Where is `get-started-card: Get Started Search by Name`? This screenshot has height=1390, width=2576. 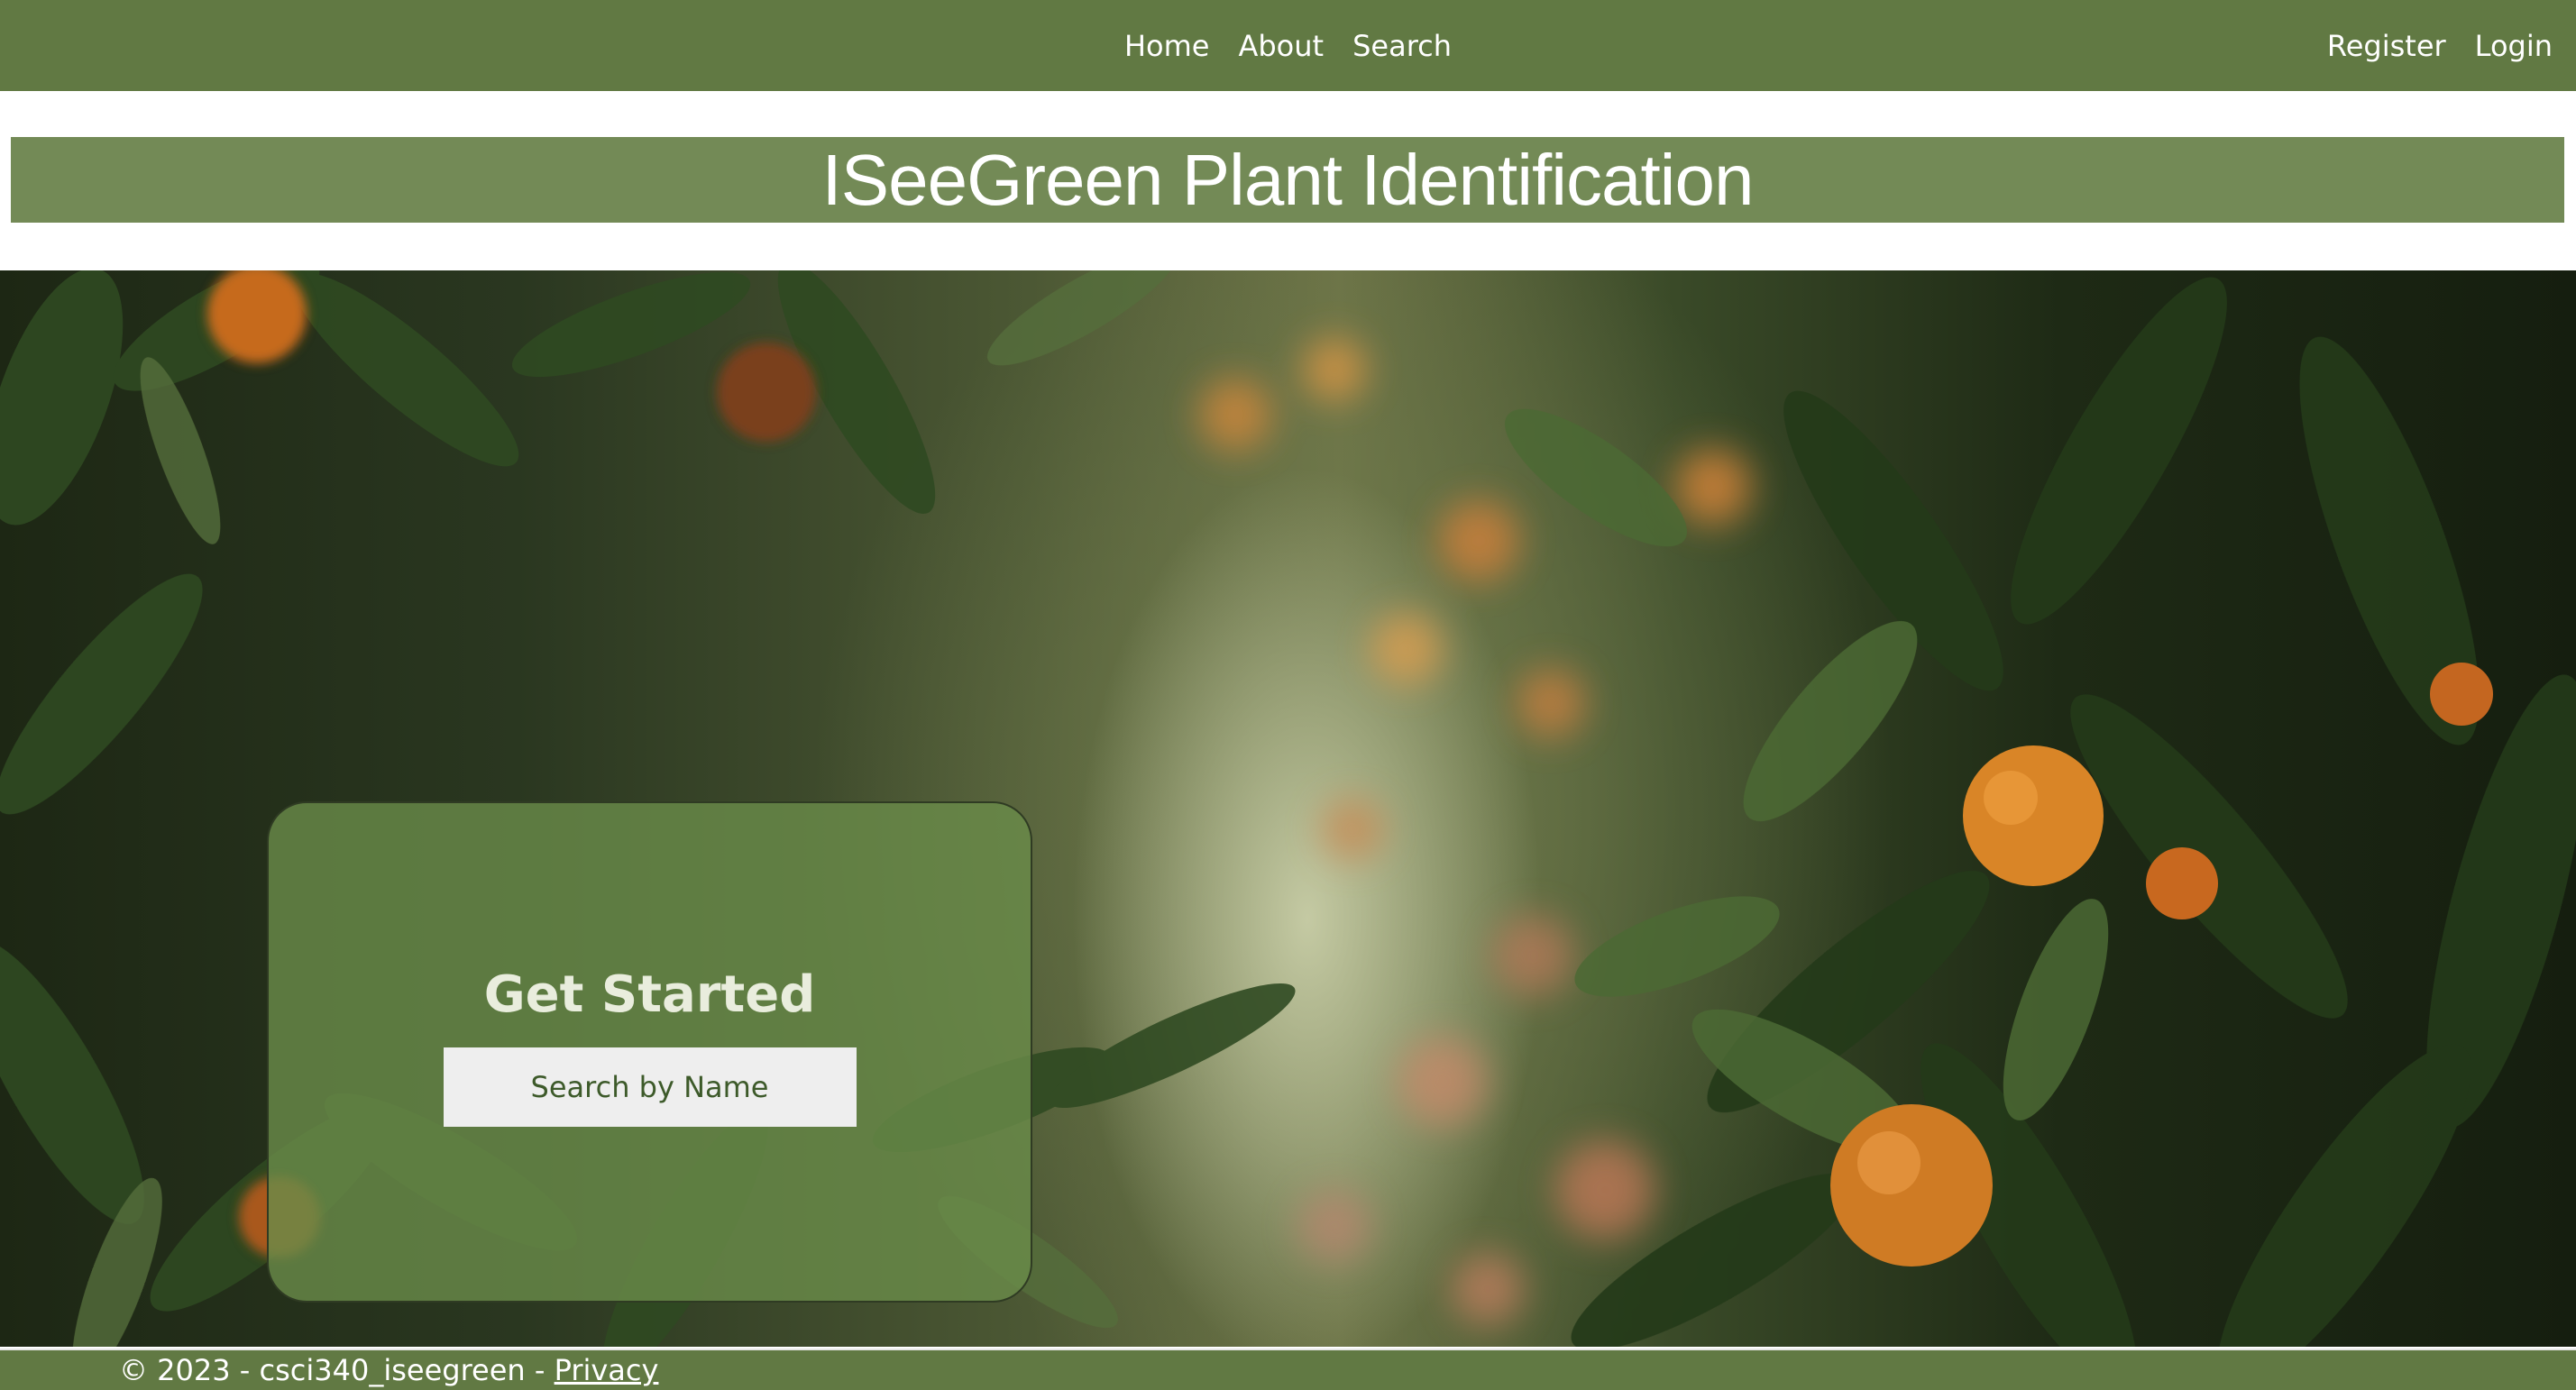 get-started-card: Get Started Search by Name is located at coordinates (649, 1052).